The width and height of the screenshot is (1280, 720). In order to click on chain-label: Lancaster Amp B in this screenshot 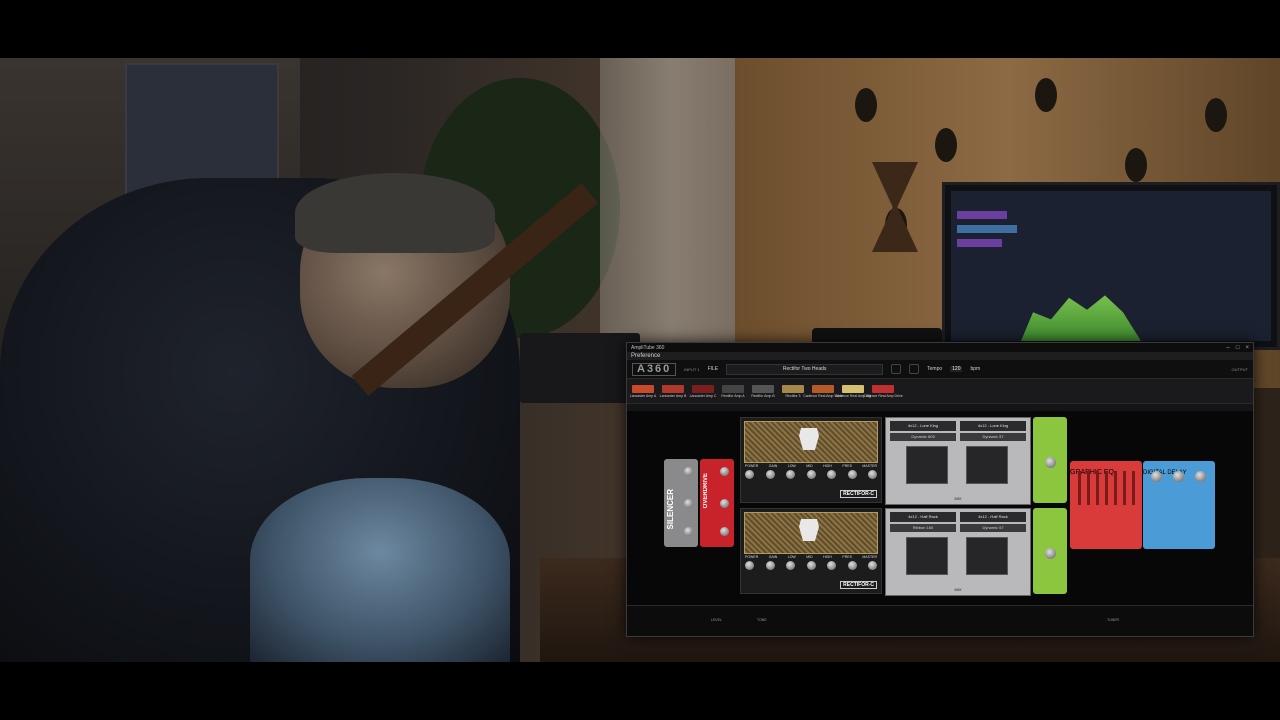, I will do `click(673, 395)`.